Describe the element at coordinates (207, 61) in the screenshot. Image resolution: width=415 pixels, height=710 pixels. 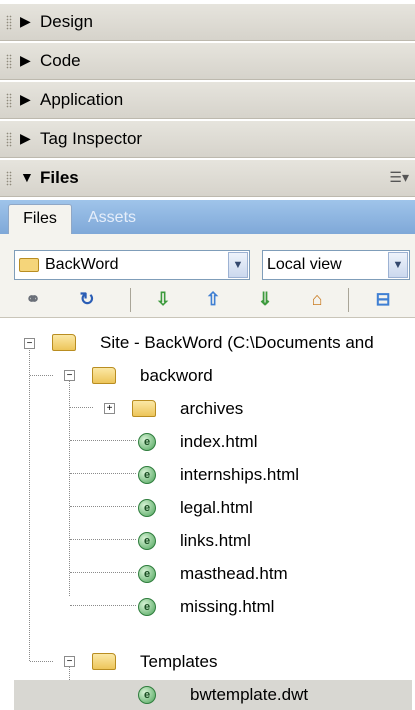
I see `panel-code: ▶ Code` at that location.